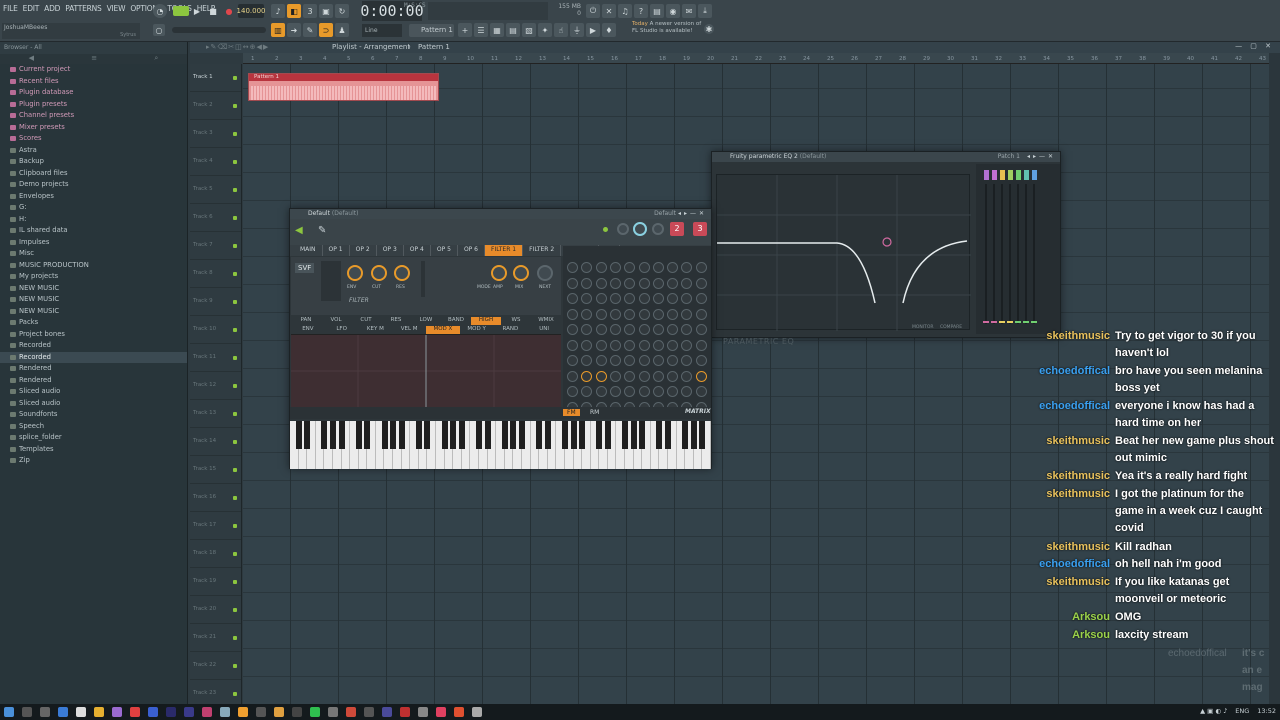  Describe the element at coordinates (379, 273) in the screenshot. I see `cut-knob` at that location.